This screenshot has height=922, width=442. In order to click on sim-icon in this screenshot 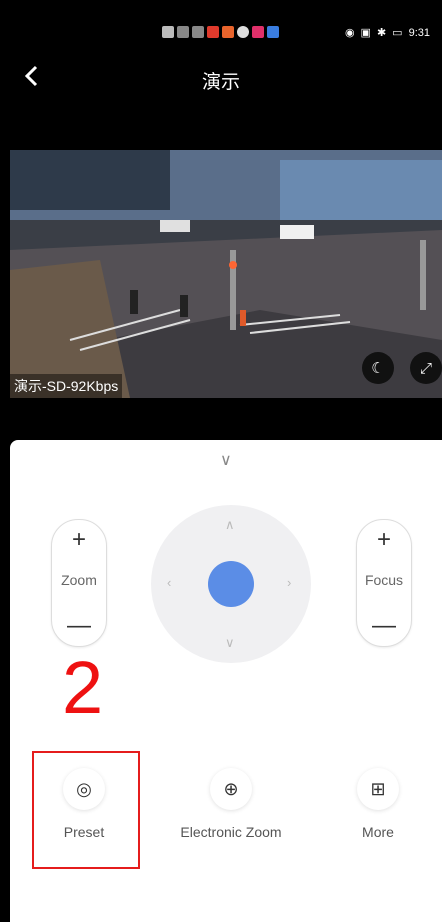, I will do `click(168, 32)`.